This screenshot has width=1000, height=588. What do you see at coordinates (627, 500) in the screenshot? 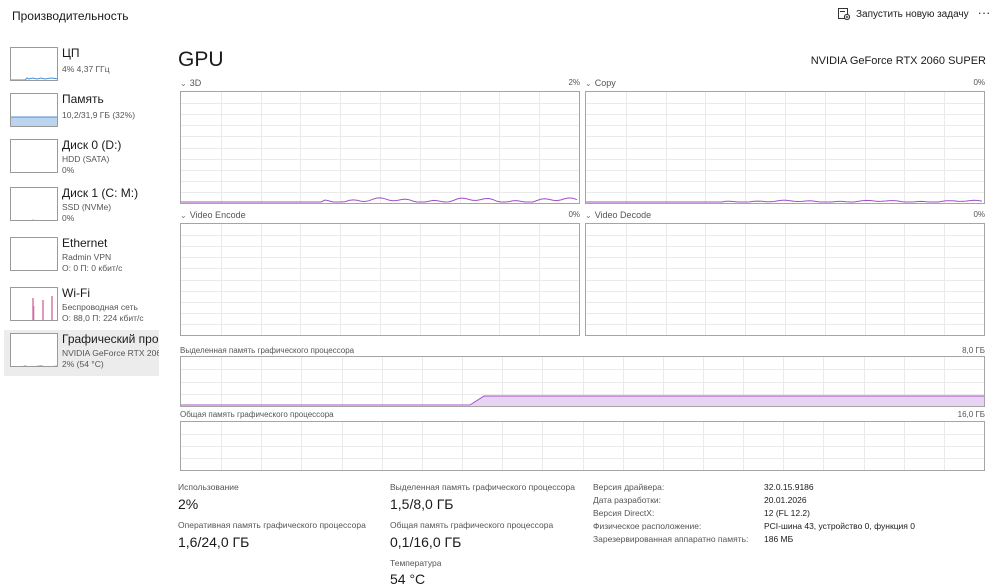
I see `driver-date-label: Дата разработки:` at bounding box center [627, 500].